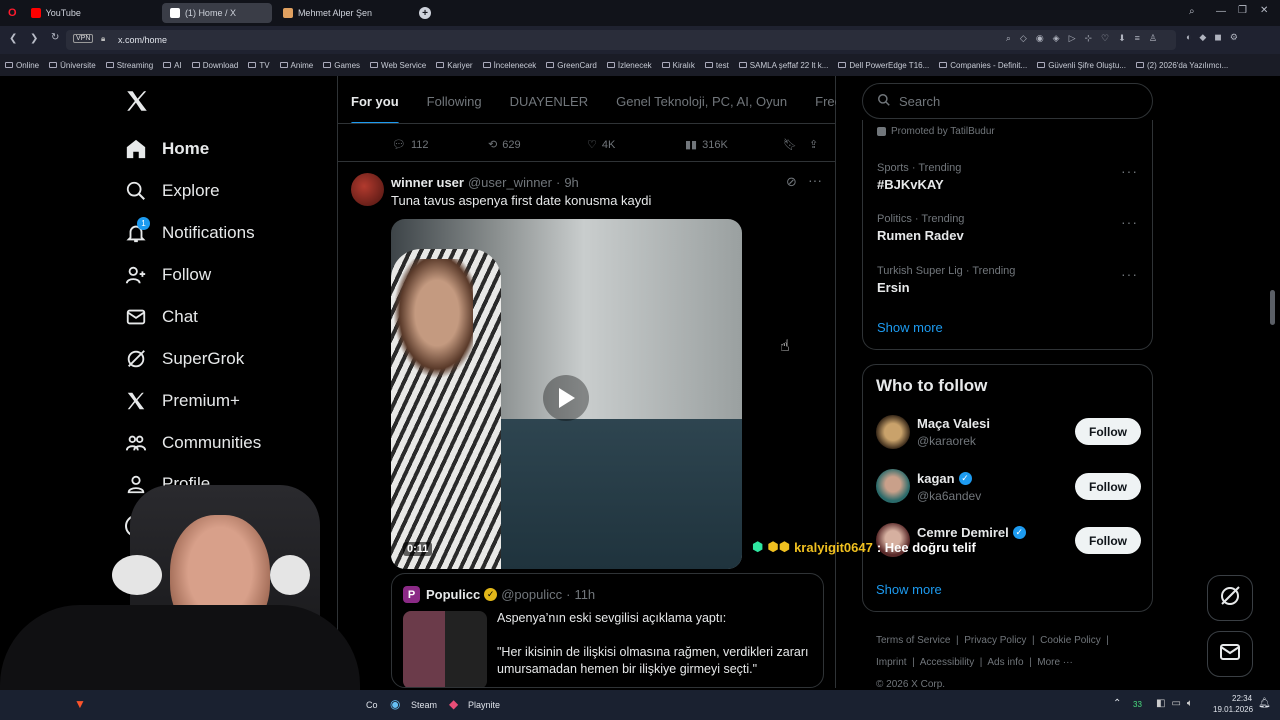 The width and height of the screenshot is (1280, 720). What do you see at coordinates (504, 145) in the screenshot?
I see `repost-button: ⟲ 629` at bounding box center [504, 145].